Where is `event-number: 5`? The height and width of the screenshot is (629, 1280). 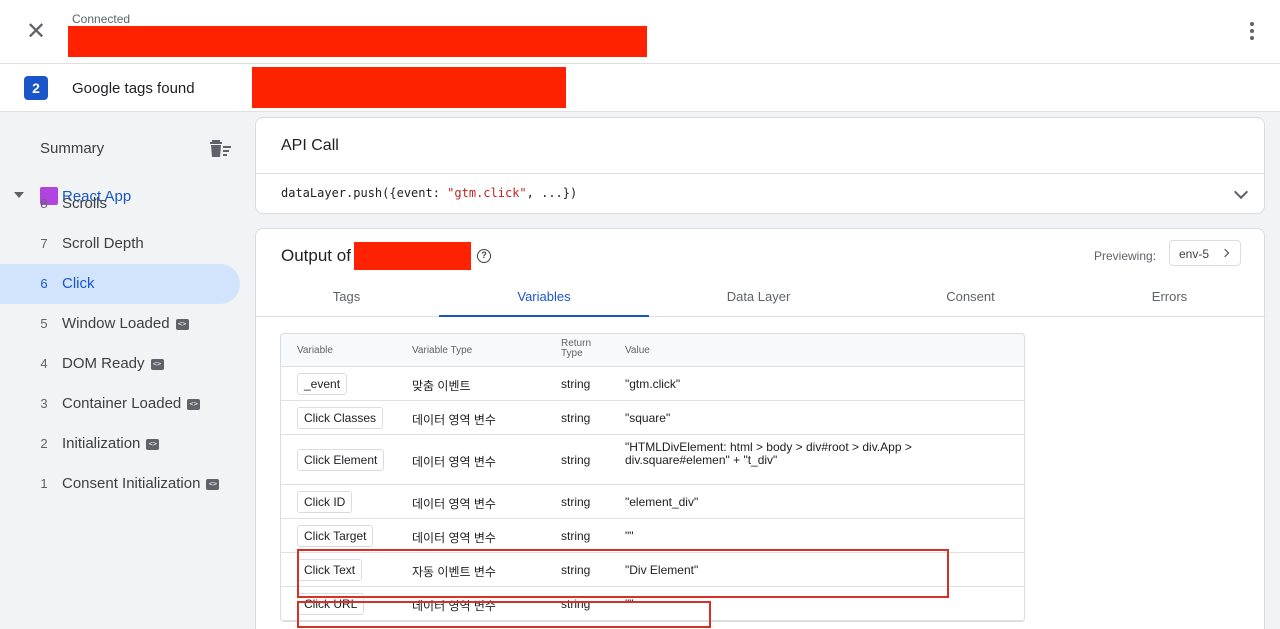 event-number: 5 is located at coordinates (44, 323).